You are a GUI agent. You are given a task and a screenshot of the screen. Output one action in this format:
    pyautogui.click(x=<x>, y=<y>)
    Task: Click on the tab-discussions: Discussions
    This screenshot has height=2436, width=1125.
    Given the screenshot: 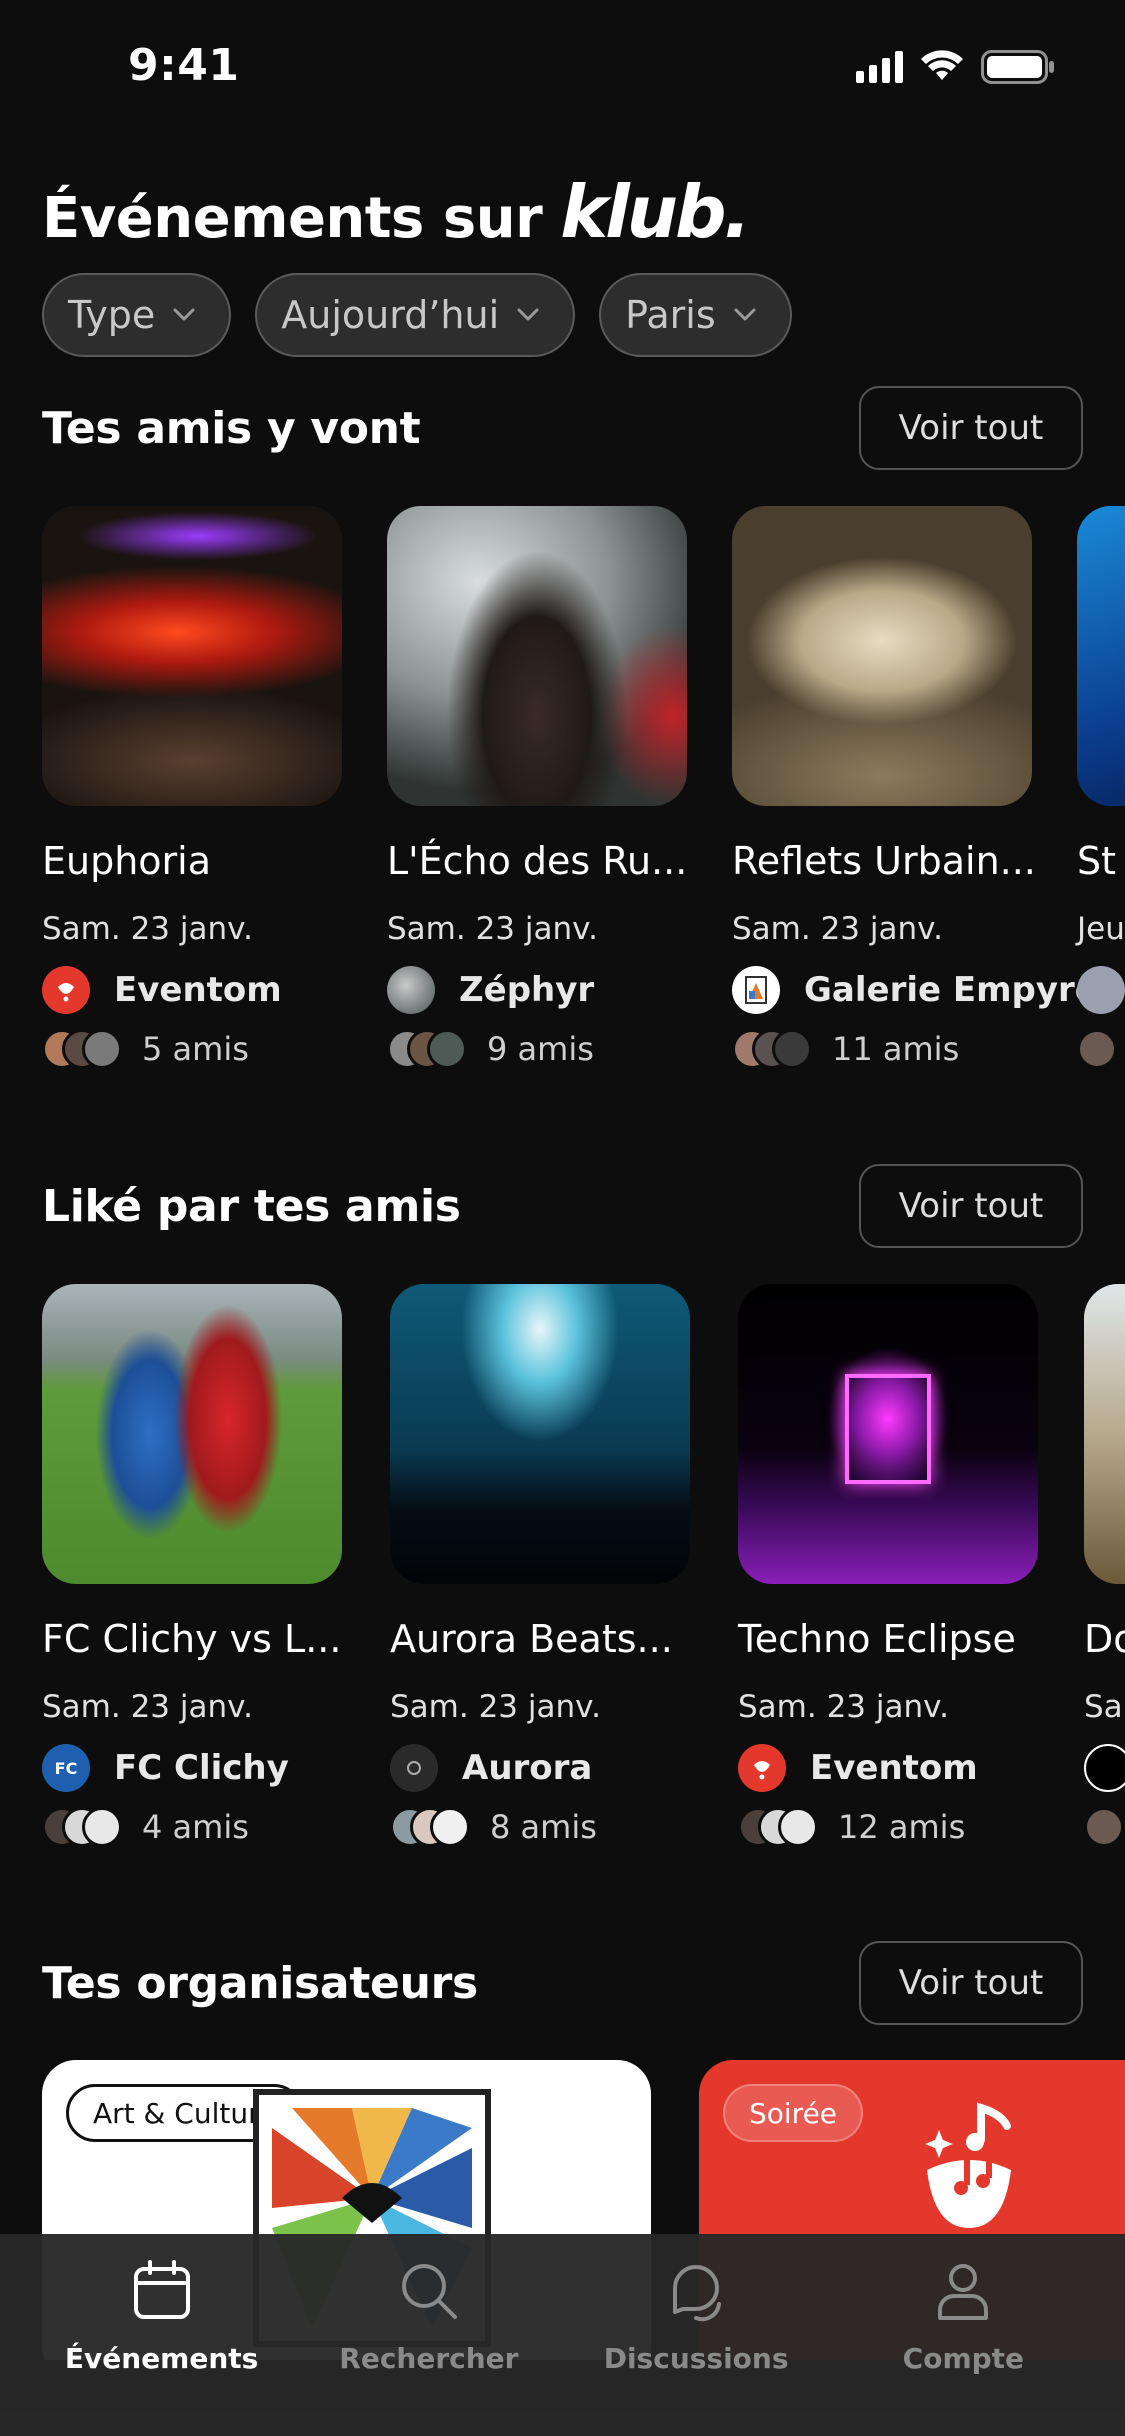 What is the action you would take?
    pyautogui.click(x=696, y=2335)
    